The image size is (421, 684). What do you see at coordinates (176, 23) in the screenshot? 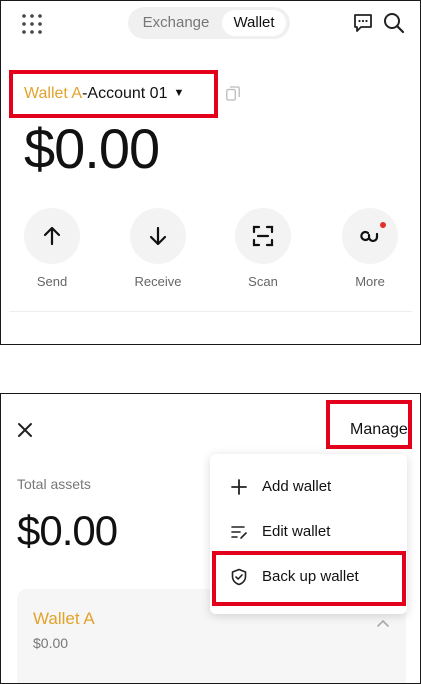
I see `tab-exchange: Exchange` at bounding box center [176, 23].